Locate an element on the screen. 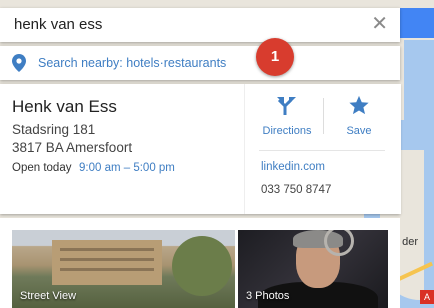 The width and height of the screenshot is (434, 308). directions-button: Directions is located at coordinates (287, 115).